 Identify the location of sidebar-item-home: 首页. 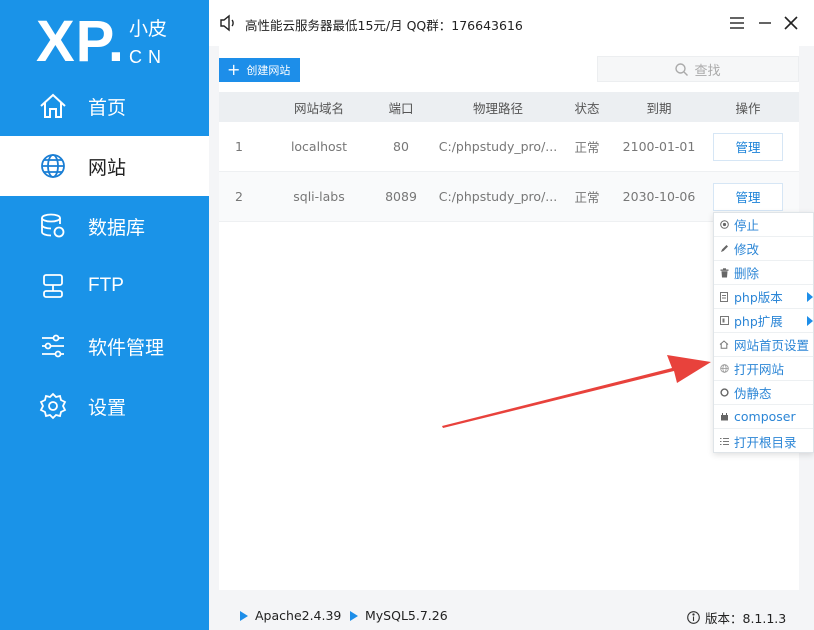
(104, 106).